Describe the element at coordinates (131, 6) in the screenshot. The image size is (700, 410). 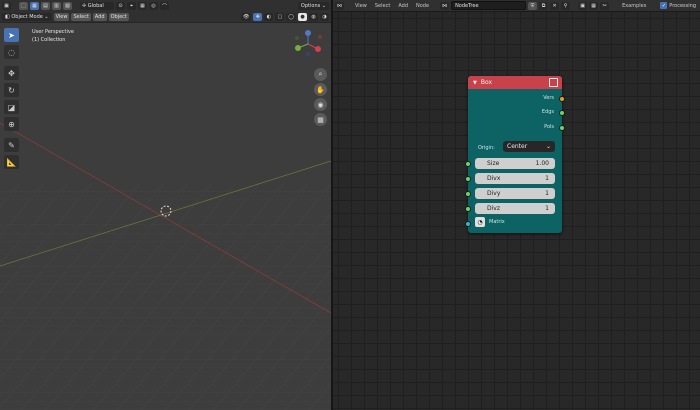
I see `snap-icon: ⌖` at that location.